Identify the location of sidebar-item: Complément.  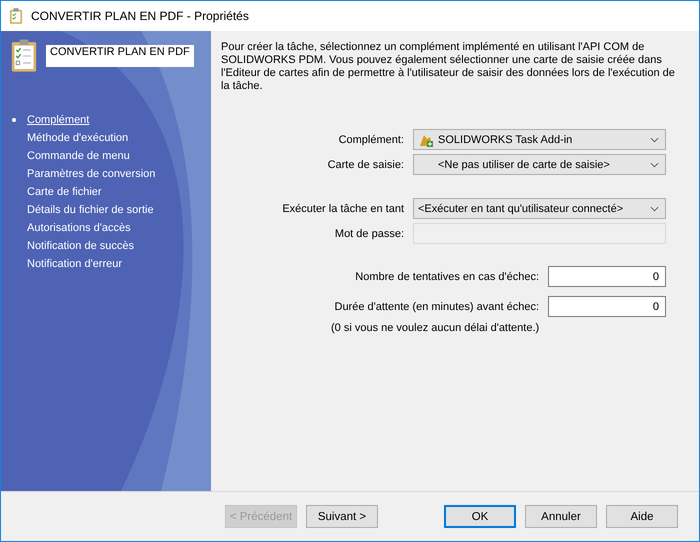
(50, 120).